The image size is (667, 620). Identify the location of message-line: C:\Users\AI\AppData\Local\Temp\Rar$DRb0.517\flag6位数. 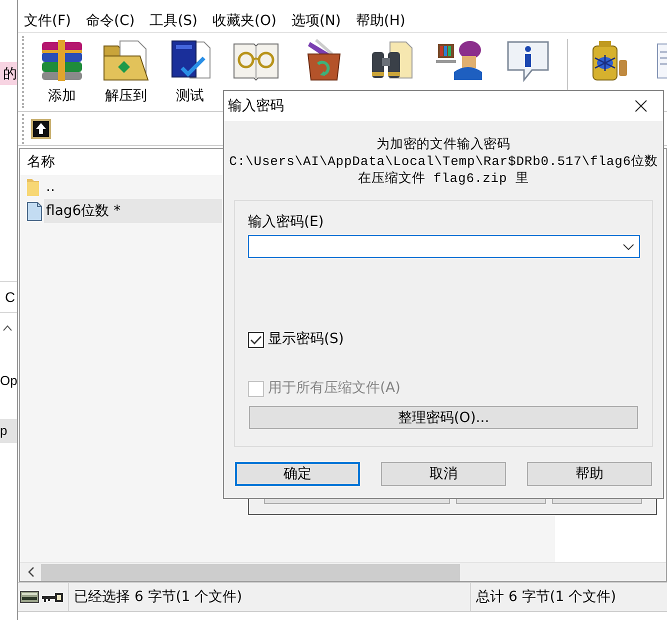
(443, 161).